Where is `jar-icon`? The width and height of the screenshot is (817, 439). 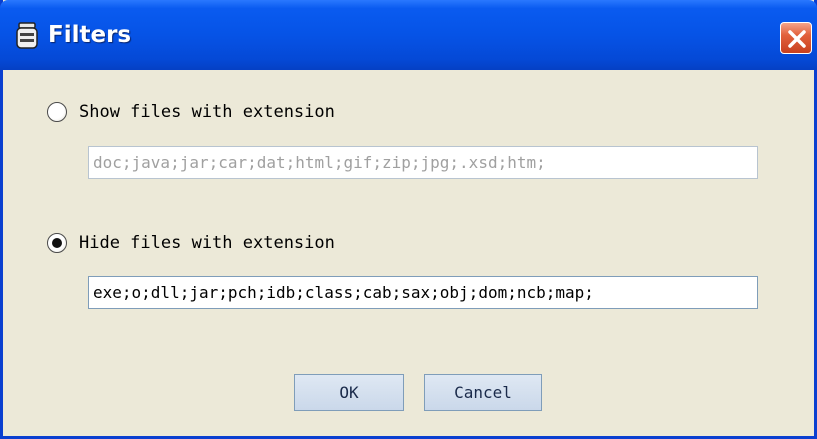 jar-icon is located at coordinates (27, 36).